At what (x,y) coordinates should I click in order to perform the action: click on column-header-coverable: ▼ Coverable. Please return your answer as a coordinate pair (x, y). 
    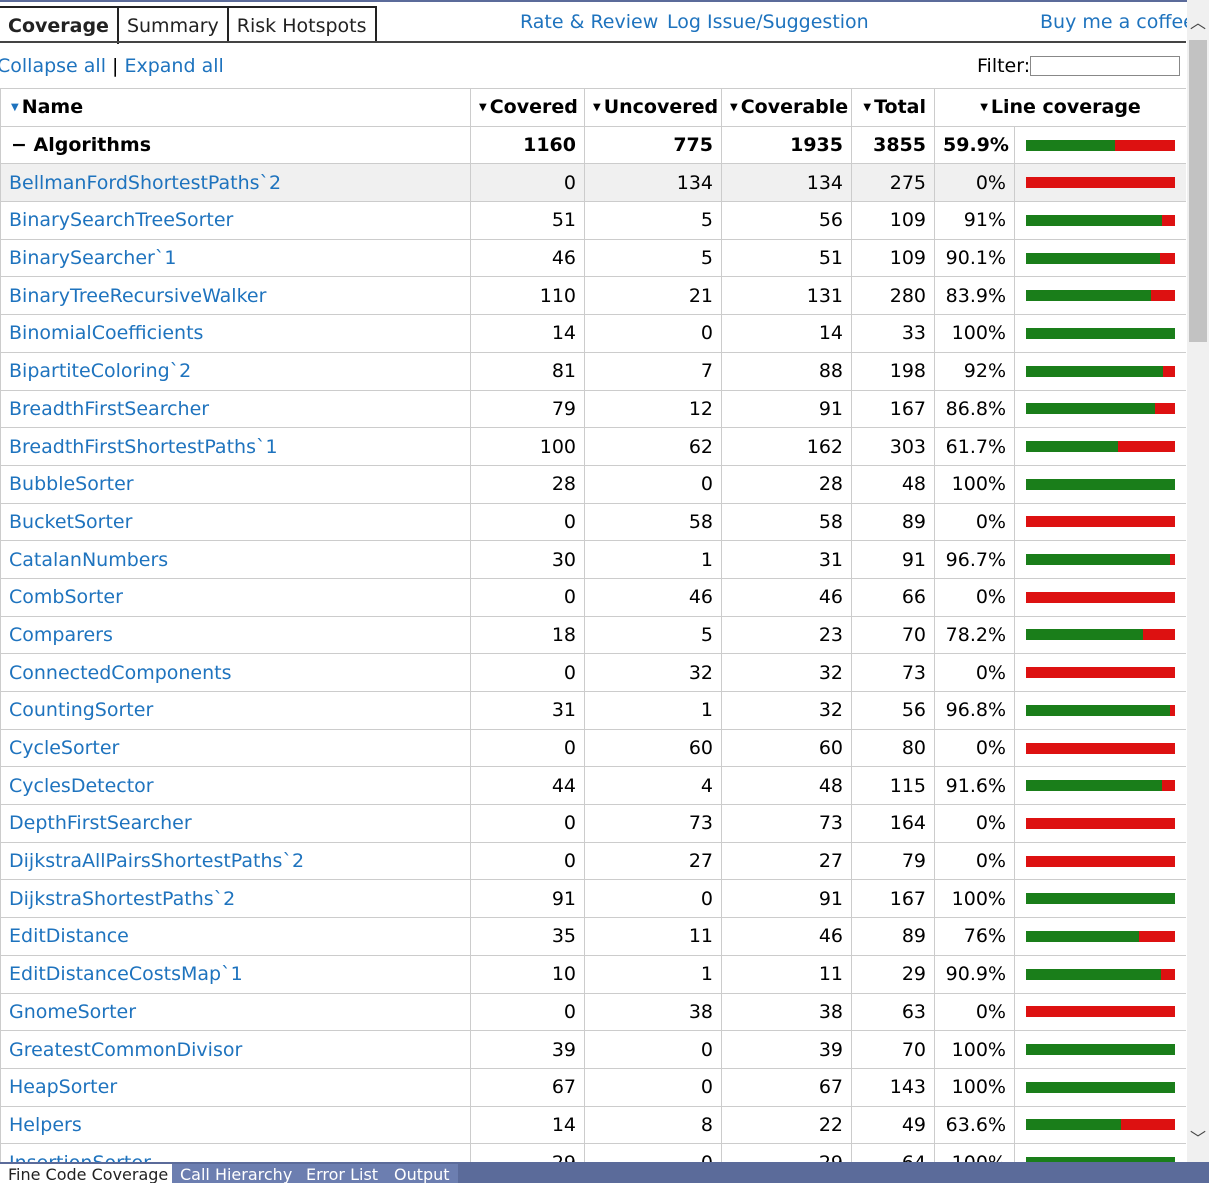
    Looking at the image, I should click on (786, 107).